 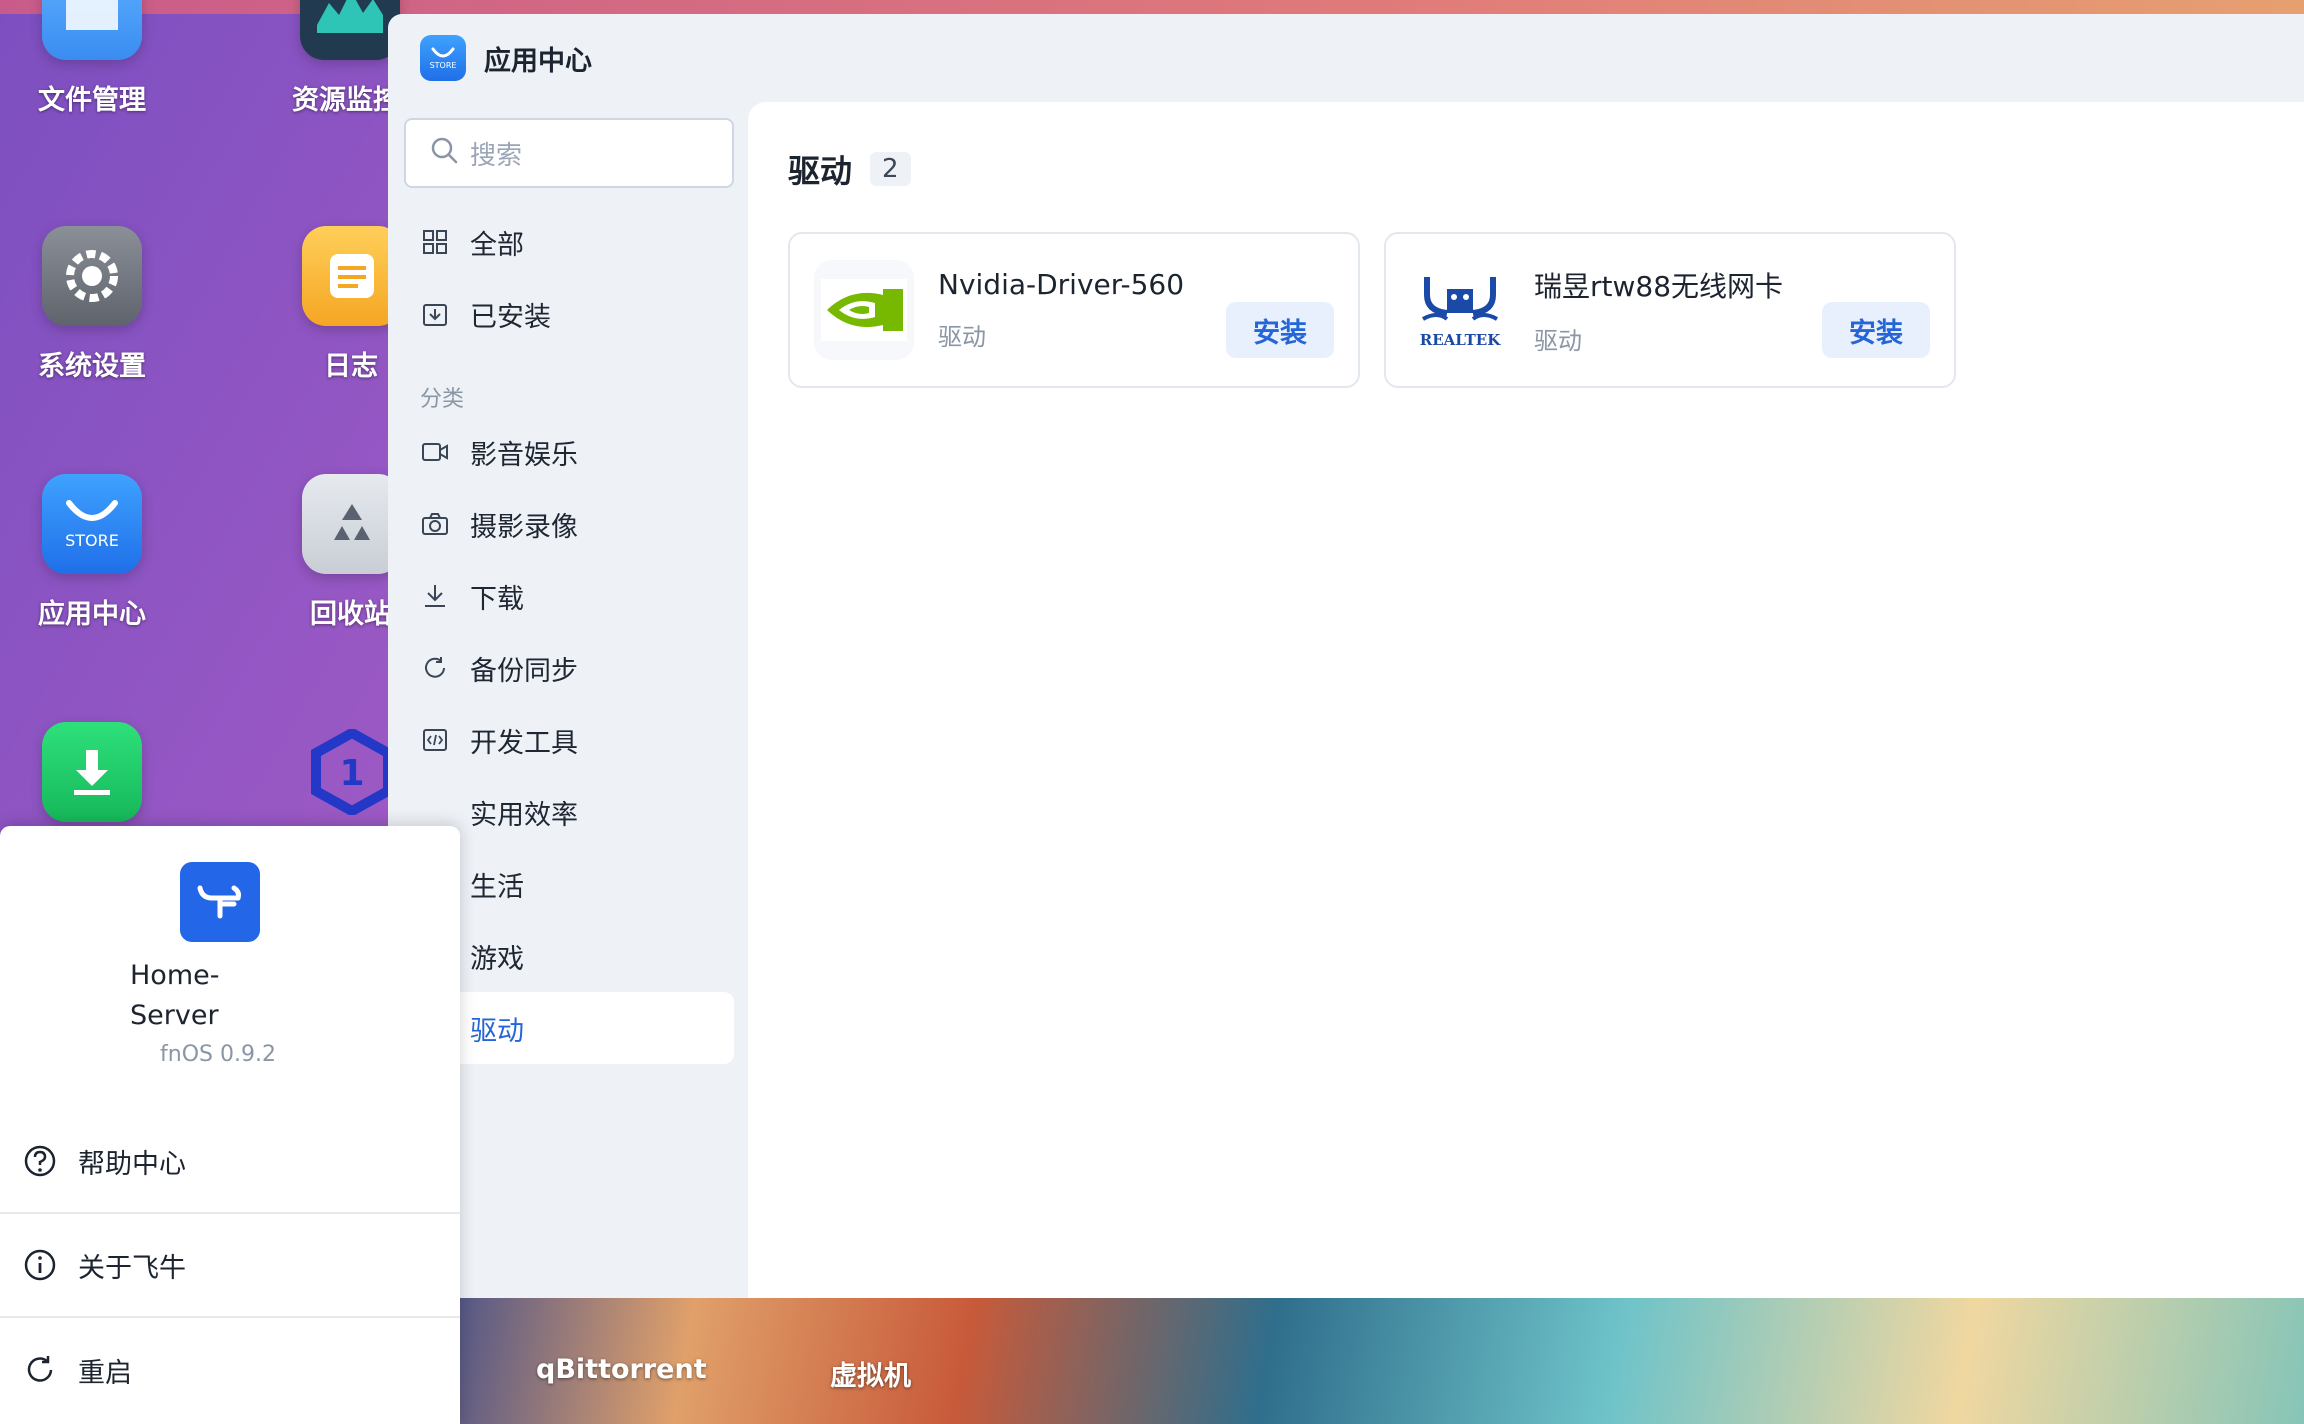 What do you see at coordinates (132, 1268) in the screenshot?
I see `menu-label: 关于飞牛` at bounding box center [132, 1268].